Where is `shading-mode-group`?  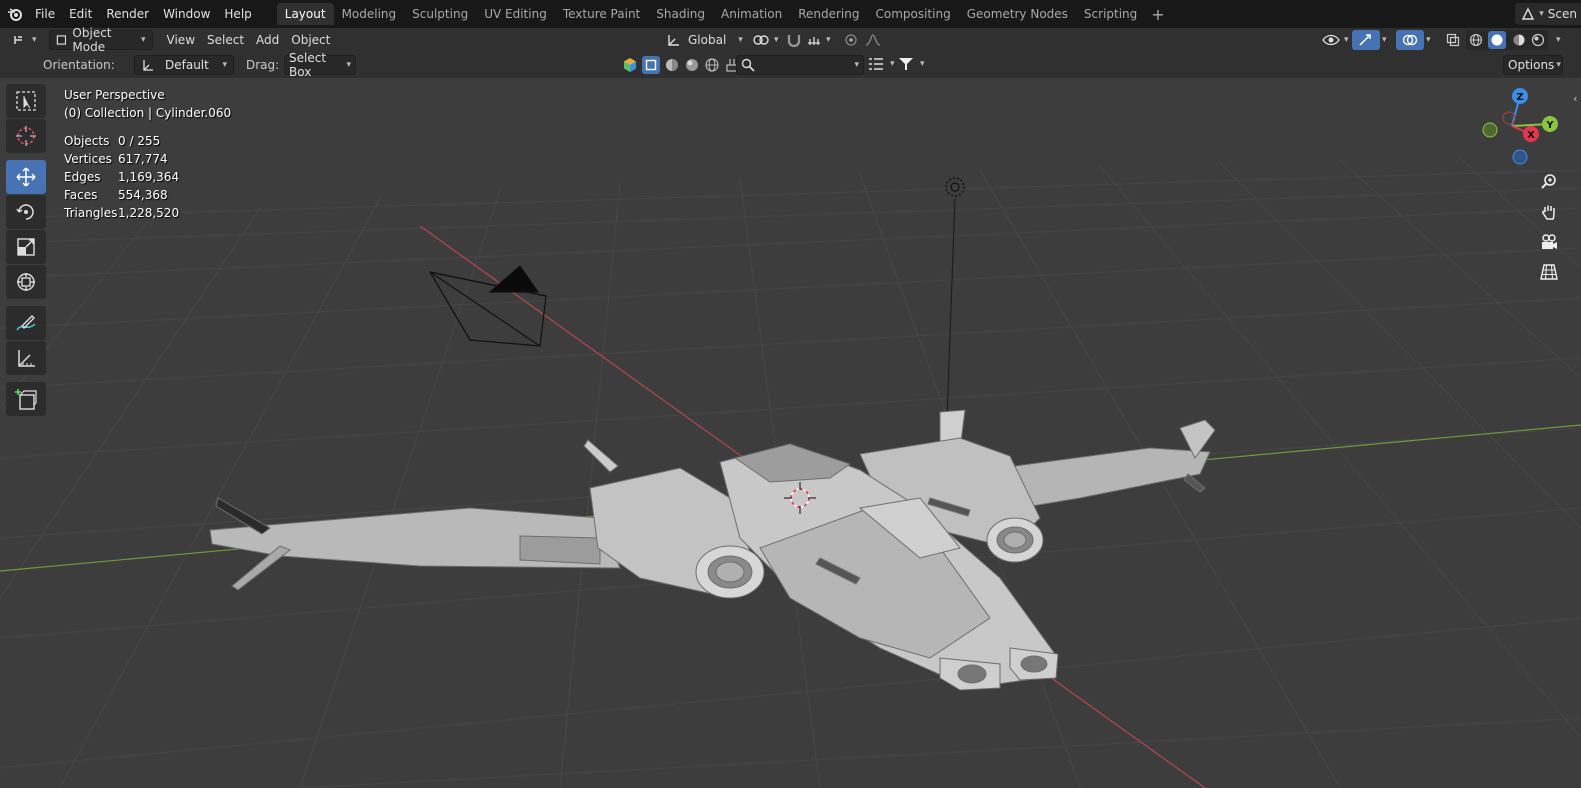
shading-mode-group is located at coordinates (1507, 40).